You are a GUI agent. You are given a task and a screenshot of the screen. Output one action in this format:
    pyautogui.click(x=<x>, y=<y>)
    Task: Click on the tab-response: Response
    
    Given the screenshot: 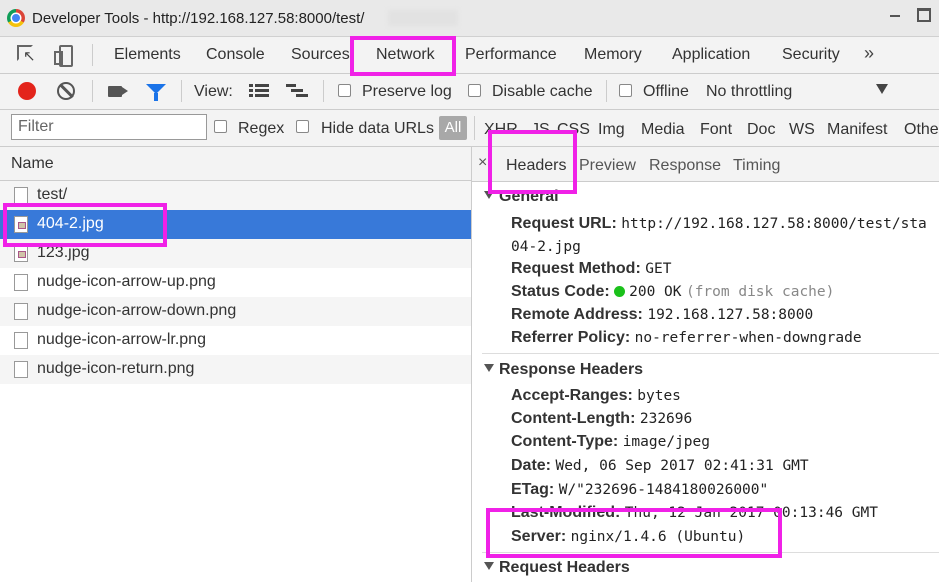 What is the action you would take?
    pyautogui.click(x=685, y=166)
    